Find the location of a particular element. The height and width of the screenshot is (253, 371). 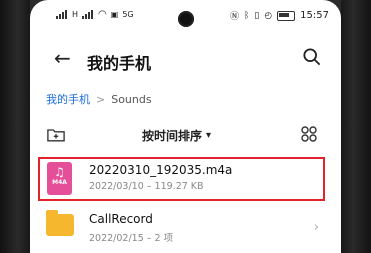

sort-dropdown: 按时间排序 ▾ is located at coordinates (176, 135).